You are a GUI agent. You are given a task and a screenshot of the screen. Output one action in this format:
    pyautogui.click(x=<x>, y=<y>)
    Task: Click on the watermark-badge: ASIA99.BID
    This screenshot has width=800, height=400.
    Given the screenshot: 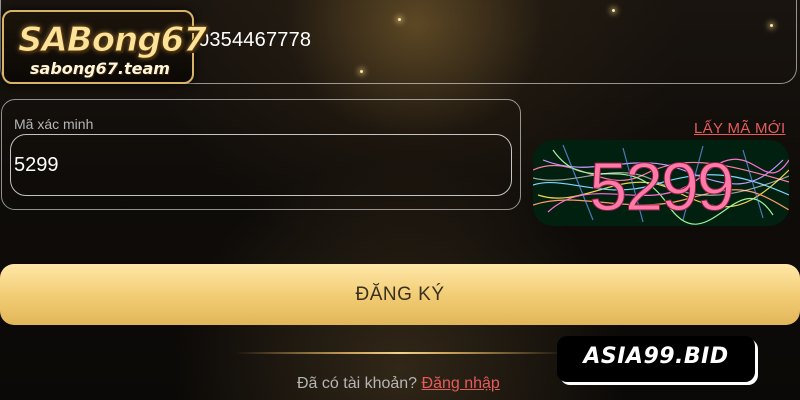 What is the action you would take?
    pyautogui.click(x=656, y=359)
    